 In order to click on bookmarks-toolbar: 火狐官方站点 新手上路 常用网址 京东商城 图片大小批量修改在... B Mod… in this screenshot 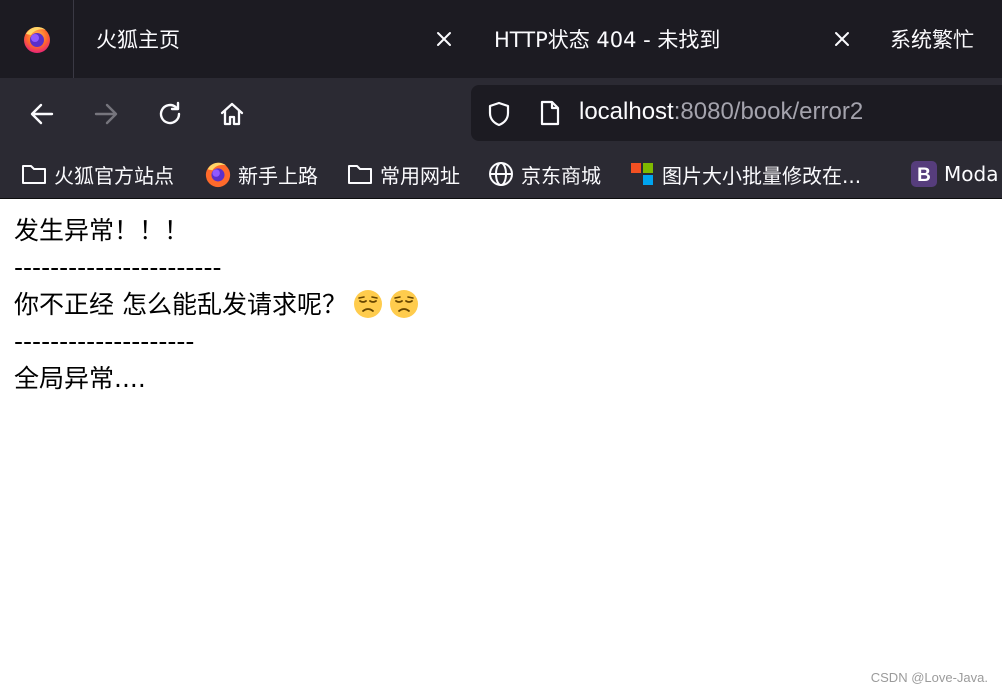, I will do `click(501, 174)`.